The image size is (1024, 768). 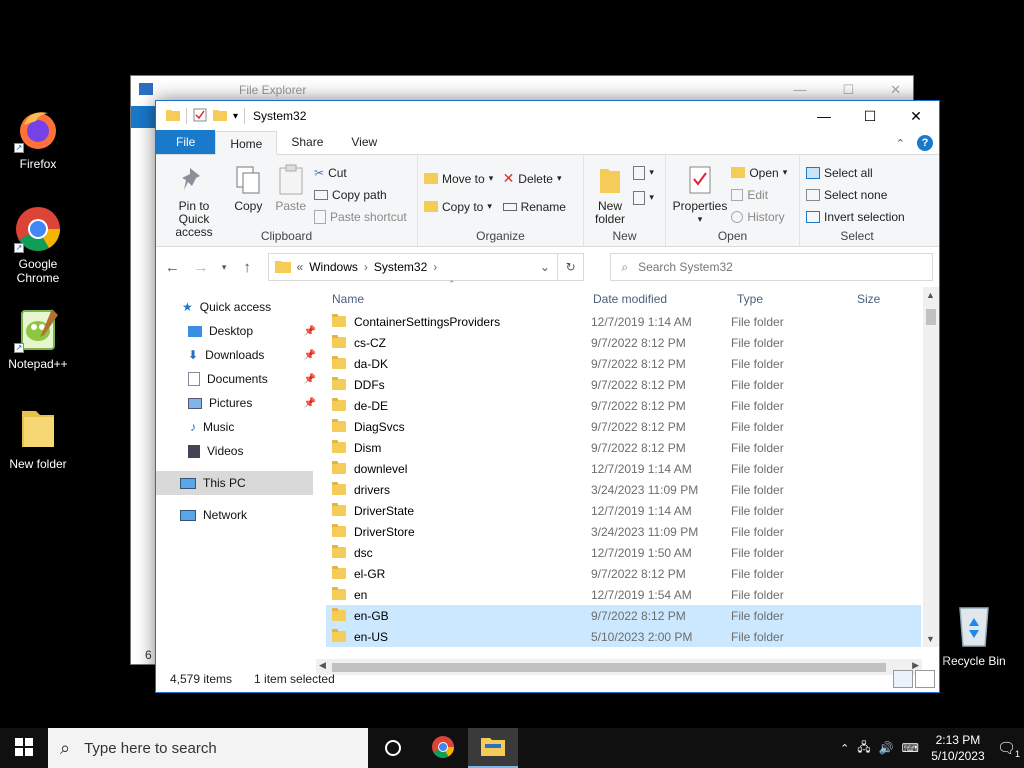 I want to click on help-icon: ?, so click(x=925, y=143).